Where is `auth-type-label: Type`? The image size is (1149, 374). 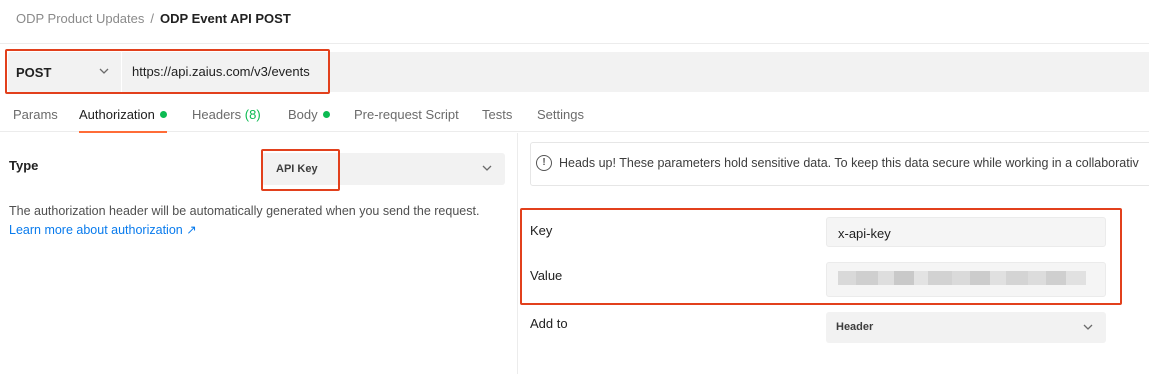
auth-type-label: Type is located at coordinates (24, 165).